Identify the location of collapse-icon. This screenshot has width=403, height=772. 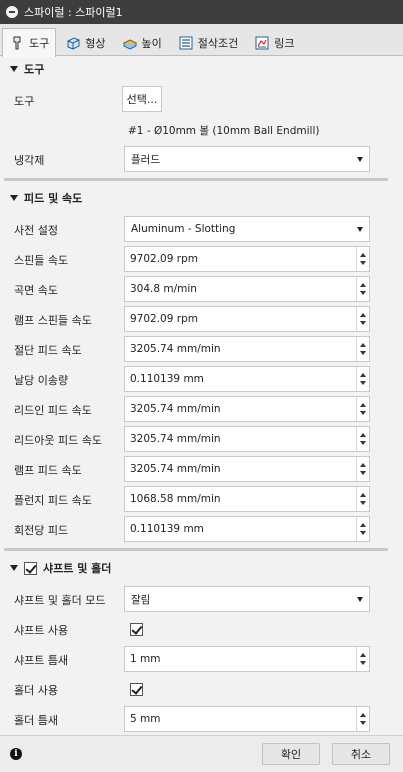
(12, 12).